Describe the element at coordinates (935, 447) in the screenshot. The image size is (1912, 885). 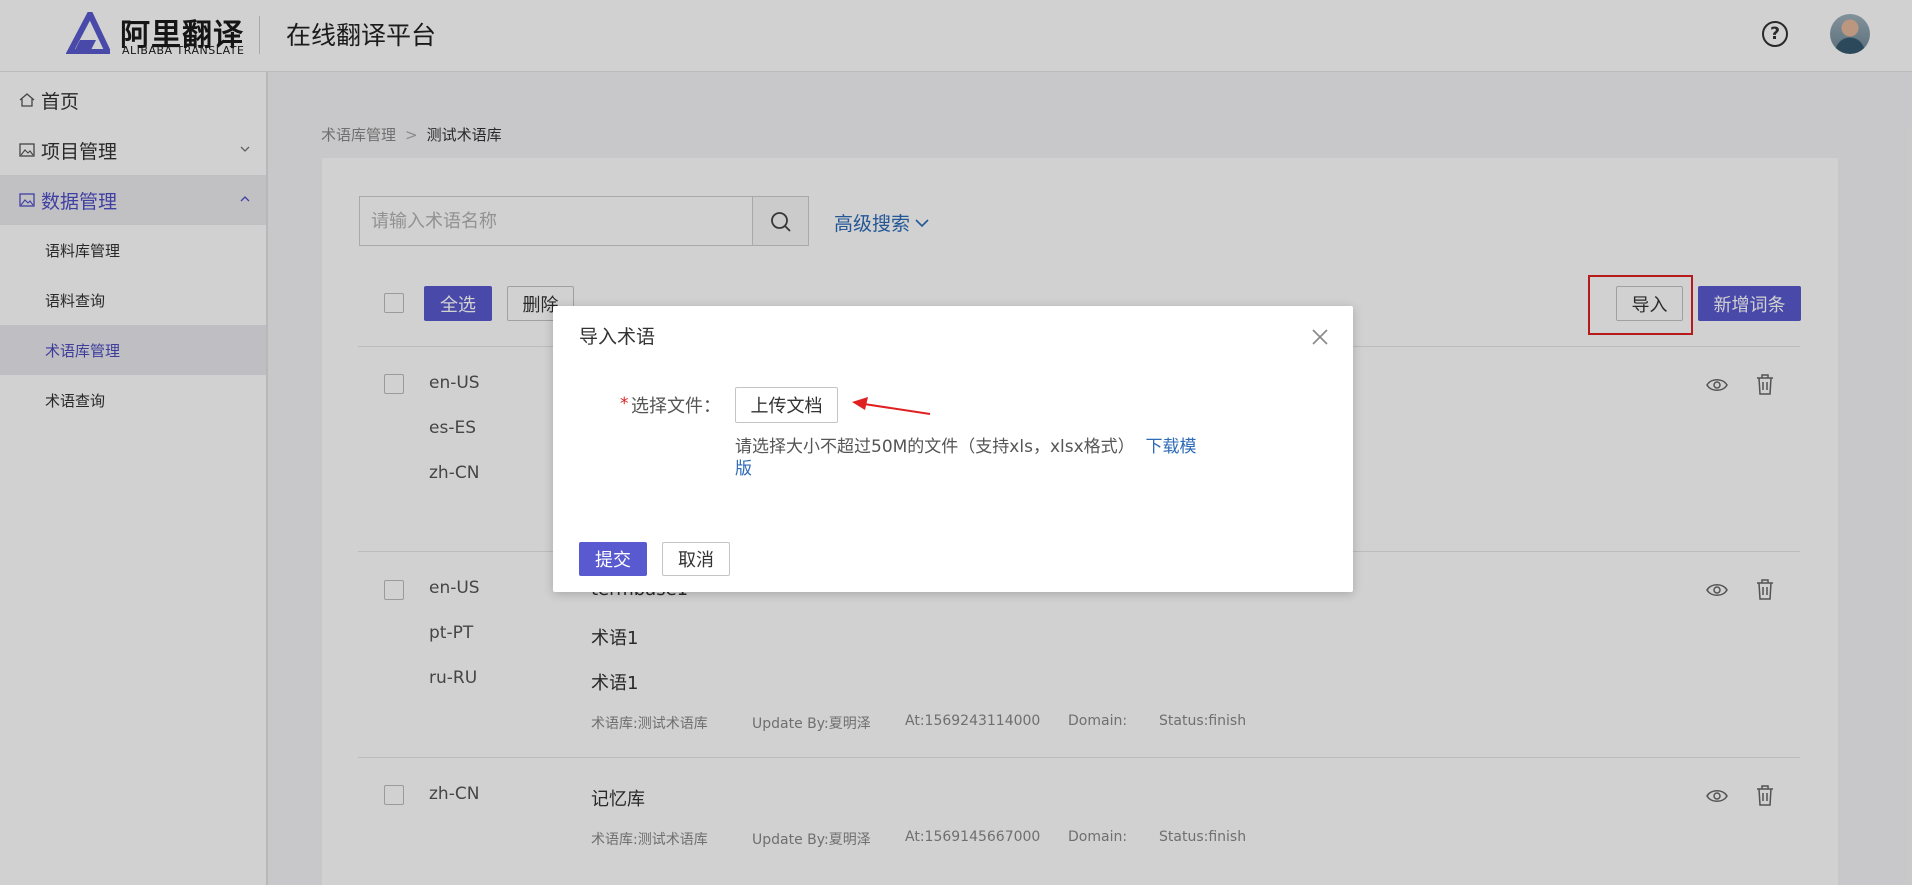
I see `upload-hint-text: 请选择大小不超过50M的文件（支持xls，xlsx格式）` at that location.